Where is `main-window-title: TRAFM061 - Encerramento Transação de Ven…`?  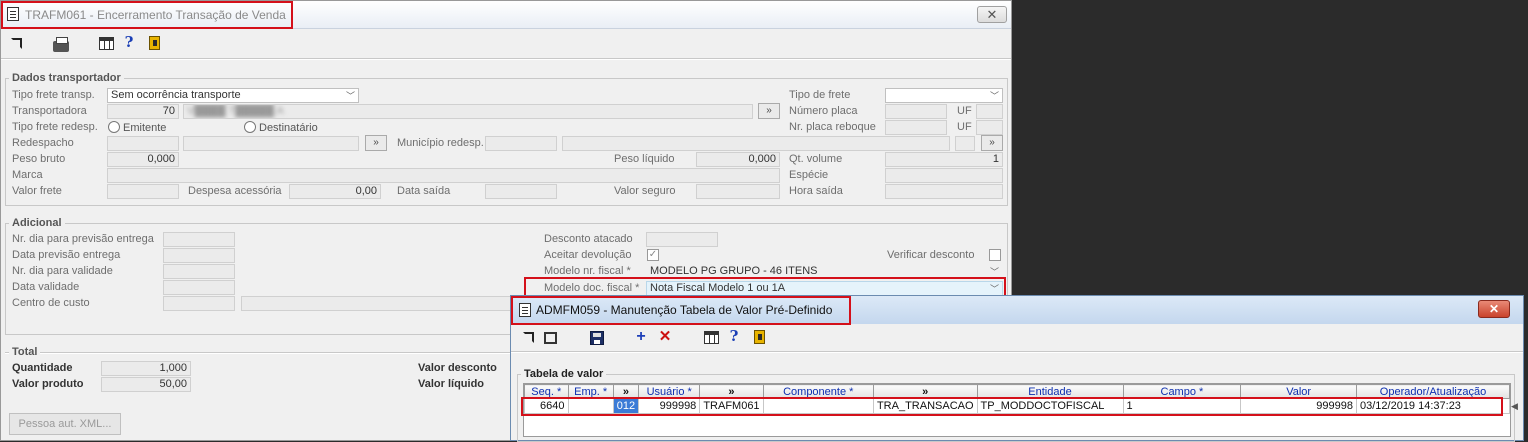
main-window-title: TRAFM061 - Encerramento Transação de Ven… is located at coordinates (155, 15).